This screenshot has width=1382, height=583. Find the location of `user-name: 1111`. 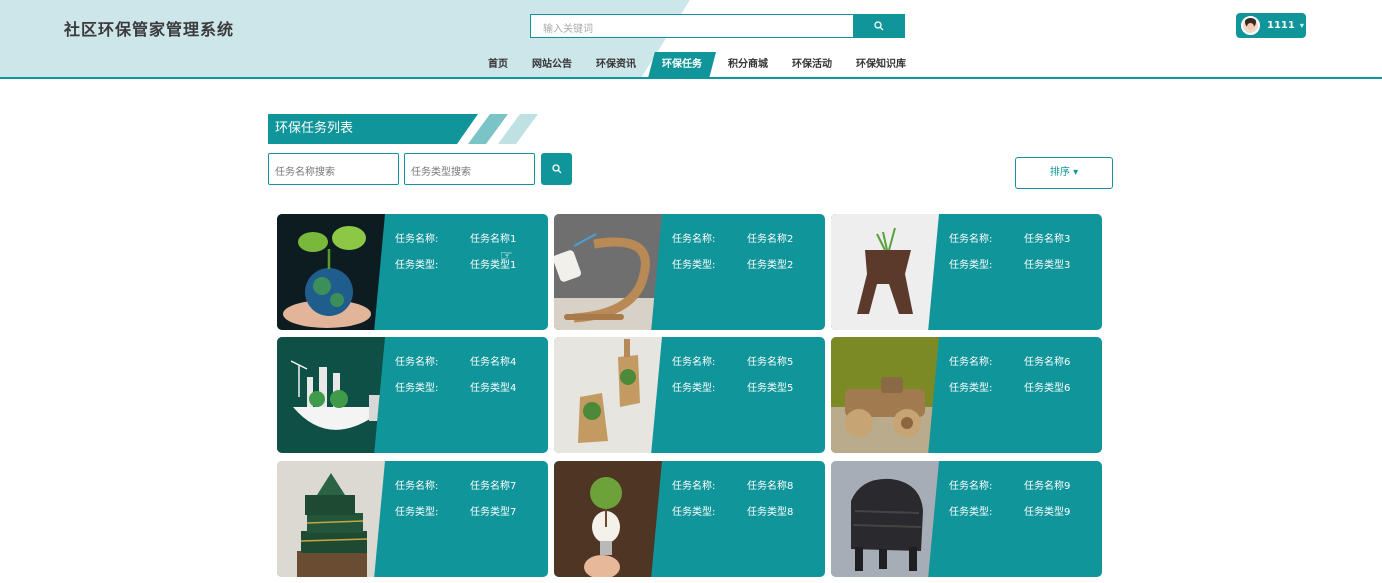

user-name: 1111 is located at coordinates (1281, 25).